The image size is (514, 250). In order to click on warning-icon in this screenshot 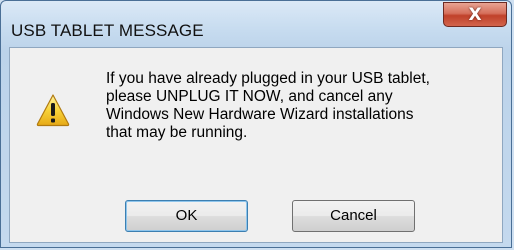, I will do `click(53, 110)`.